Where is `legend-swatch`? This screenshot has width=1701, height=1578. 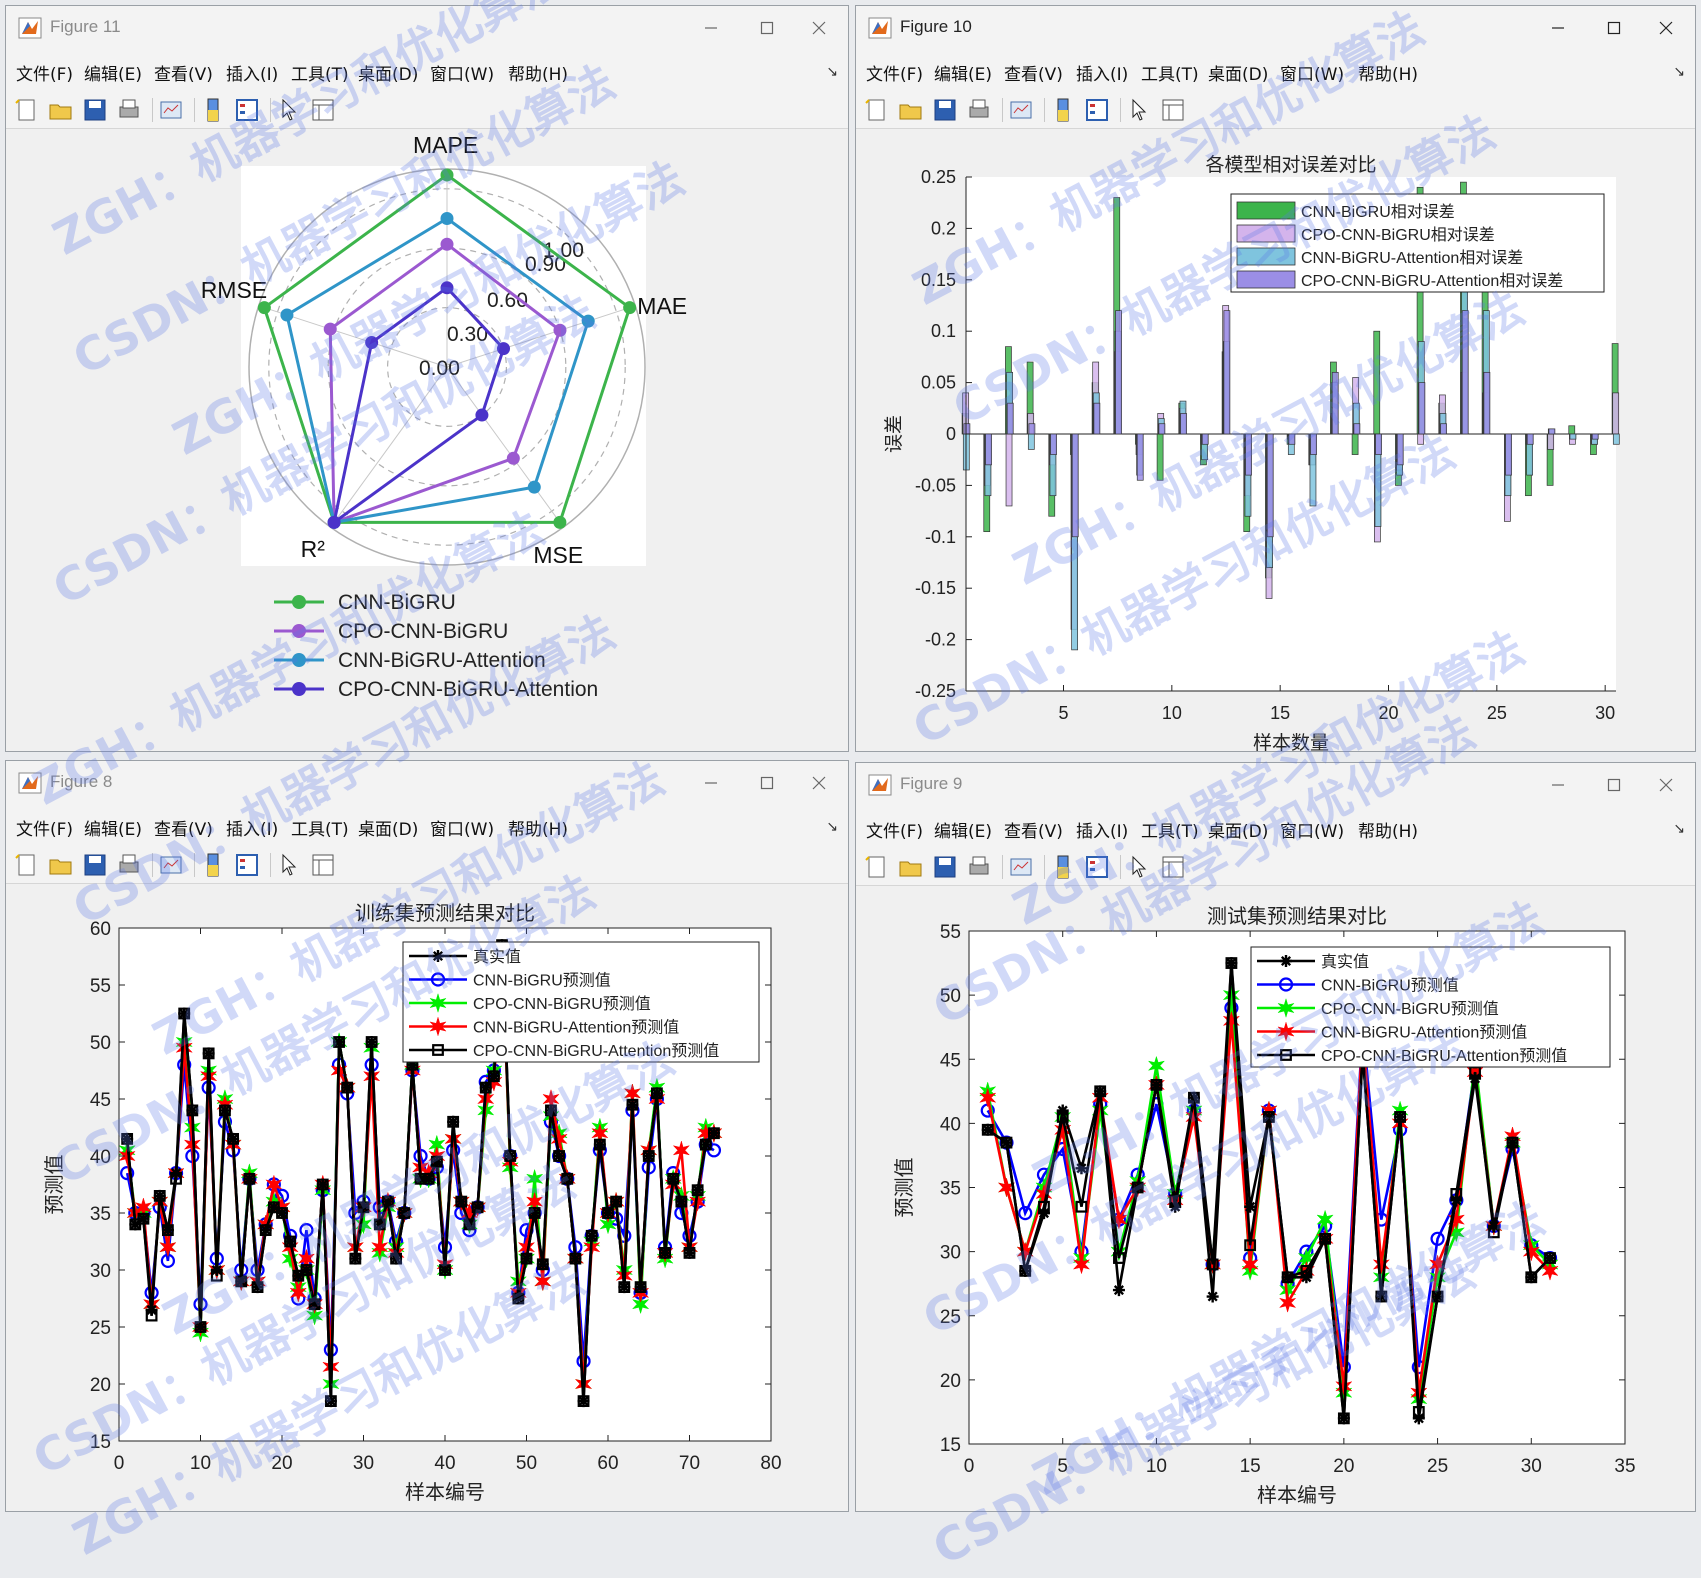 legend-swatch is located at coordinates (1266, 256).